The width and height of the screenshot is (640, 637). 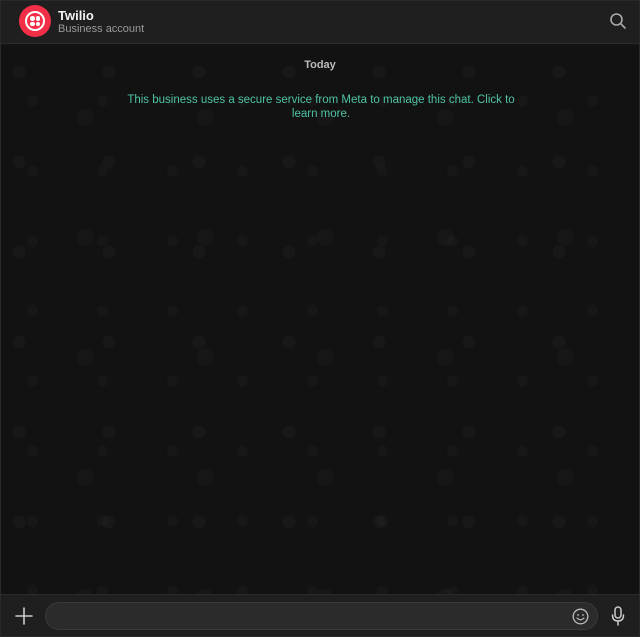 I want to click on microphone-icon, so click(x=618, y=616).